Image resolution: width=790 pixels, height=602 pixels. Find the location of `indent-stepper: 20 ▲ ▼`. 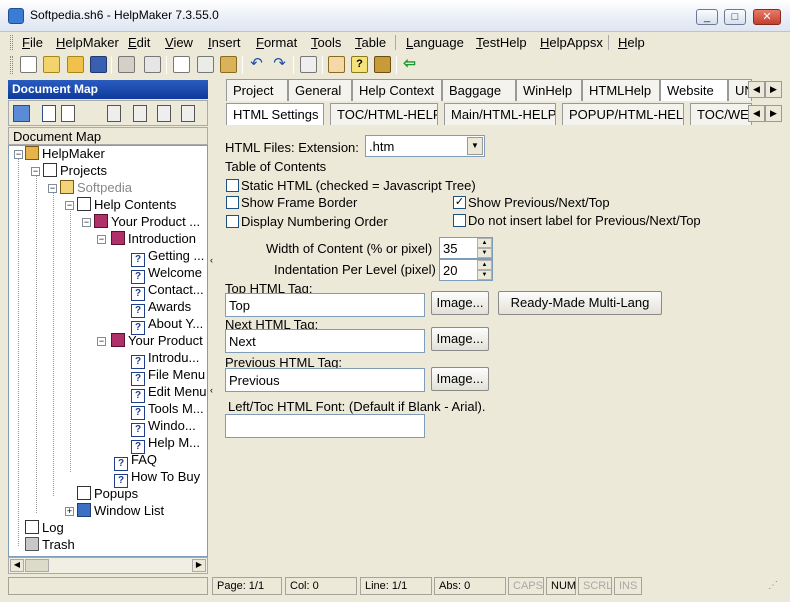

indent-stepper: 20 ▲ ▼ is located at coordinates (466, 270).